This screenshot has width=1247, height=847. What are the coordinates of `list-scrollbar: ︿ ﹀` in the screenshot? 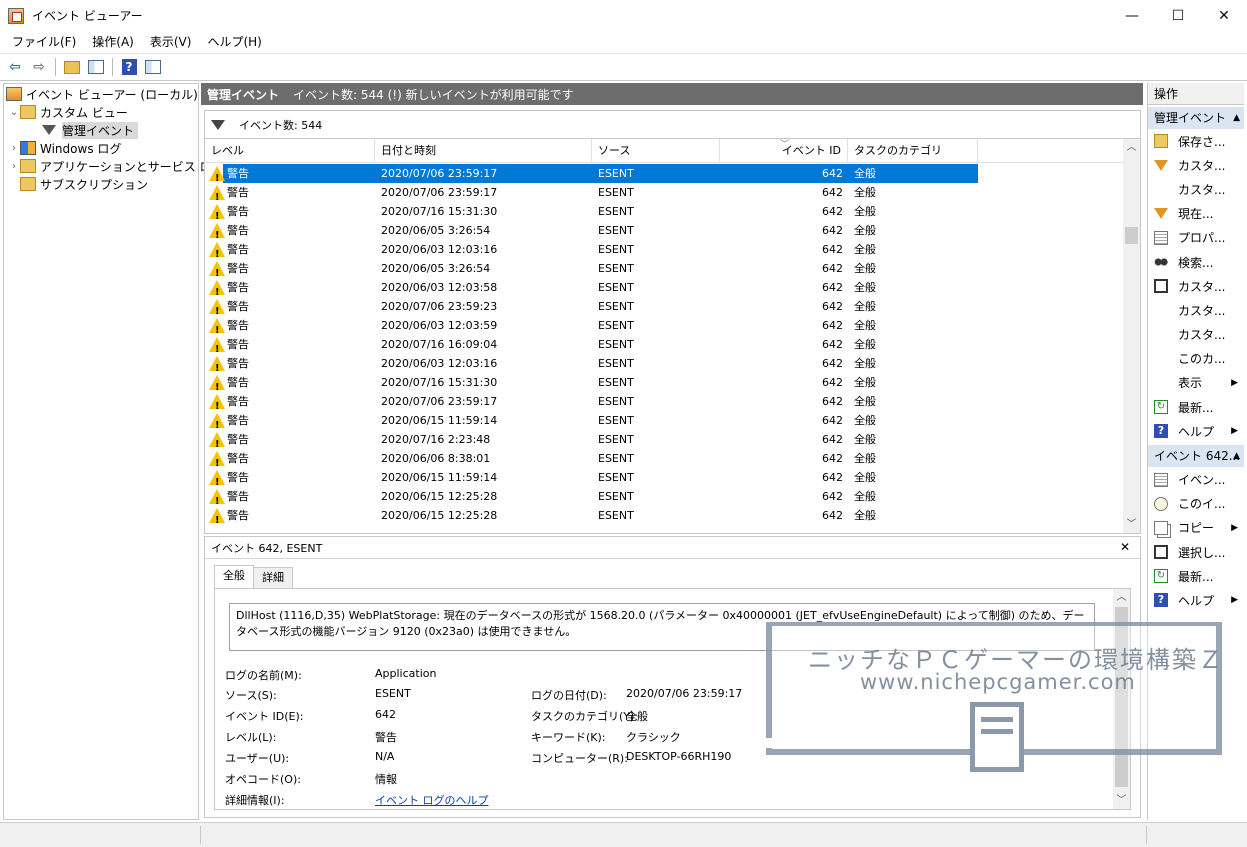 It's located at (1131, 336).